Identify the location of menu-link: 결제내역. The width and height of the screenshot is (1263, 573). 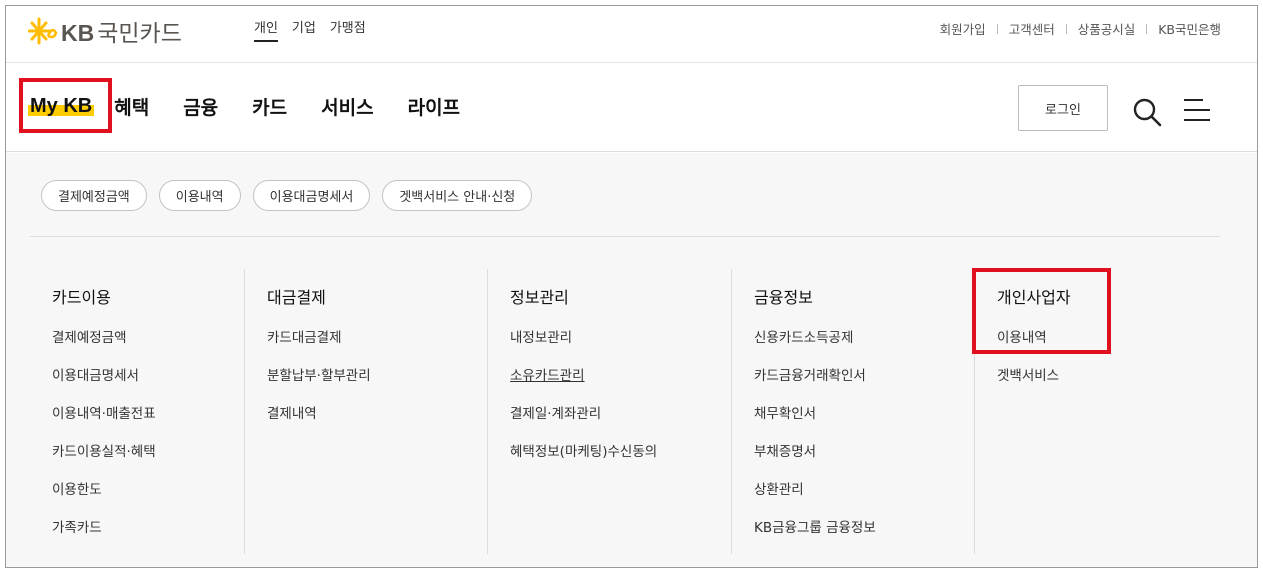
(319, 421).